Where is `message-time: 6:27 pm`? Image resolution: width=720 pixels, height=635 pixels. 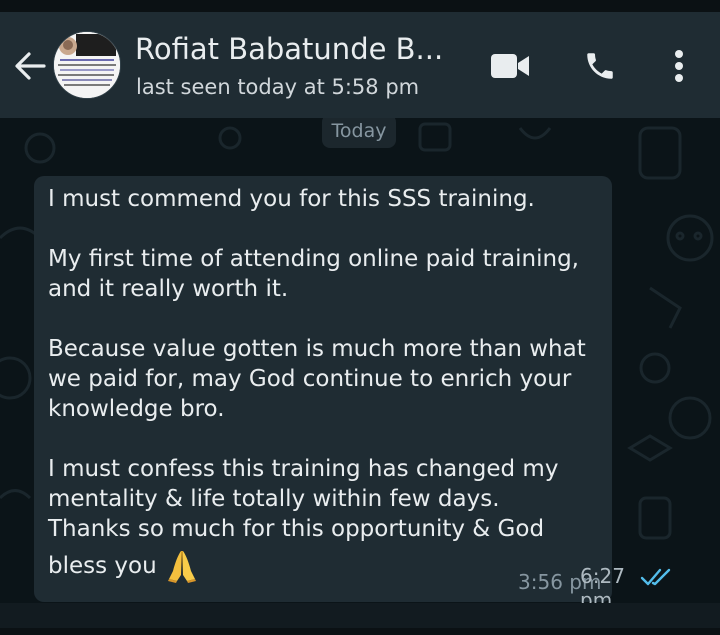
message-time: 6:27 pm is located at coordinates (602, 583).